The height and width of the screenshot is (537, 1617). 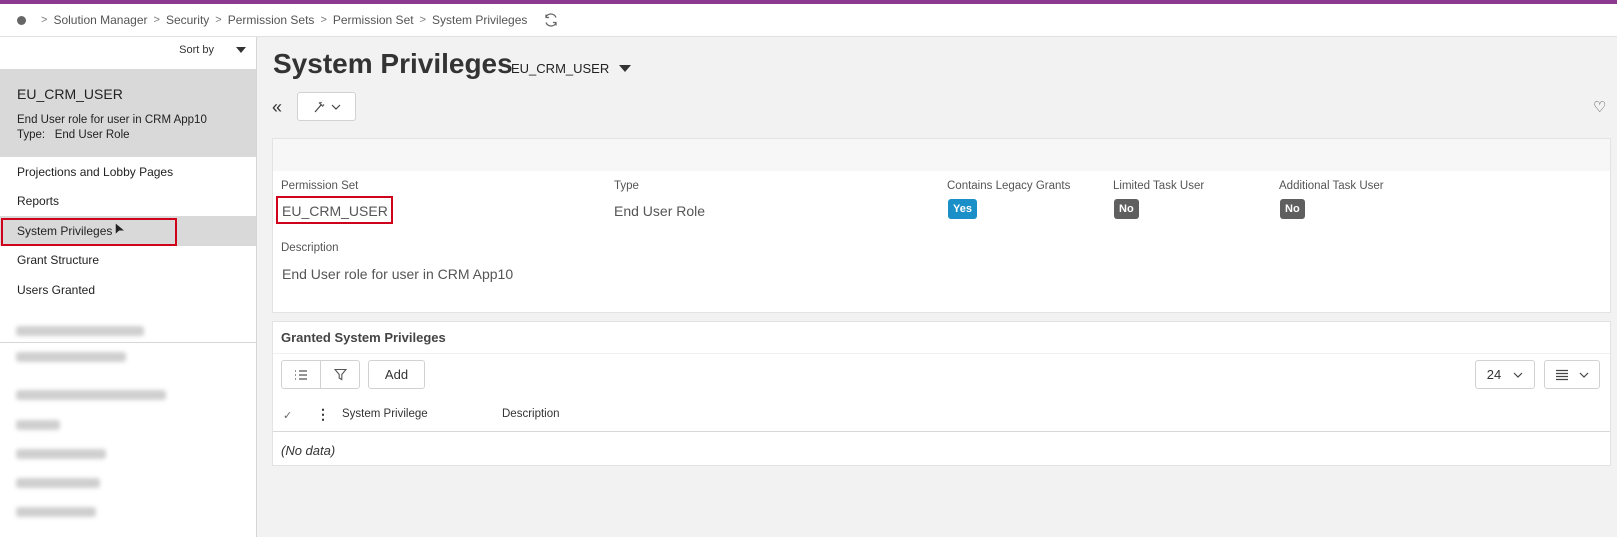 I want to click on selected-record-title: EU_CRM_USER, so click(x=70, y=94).